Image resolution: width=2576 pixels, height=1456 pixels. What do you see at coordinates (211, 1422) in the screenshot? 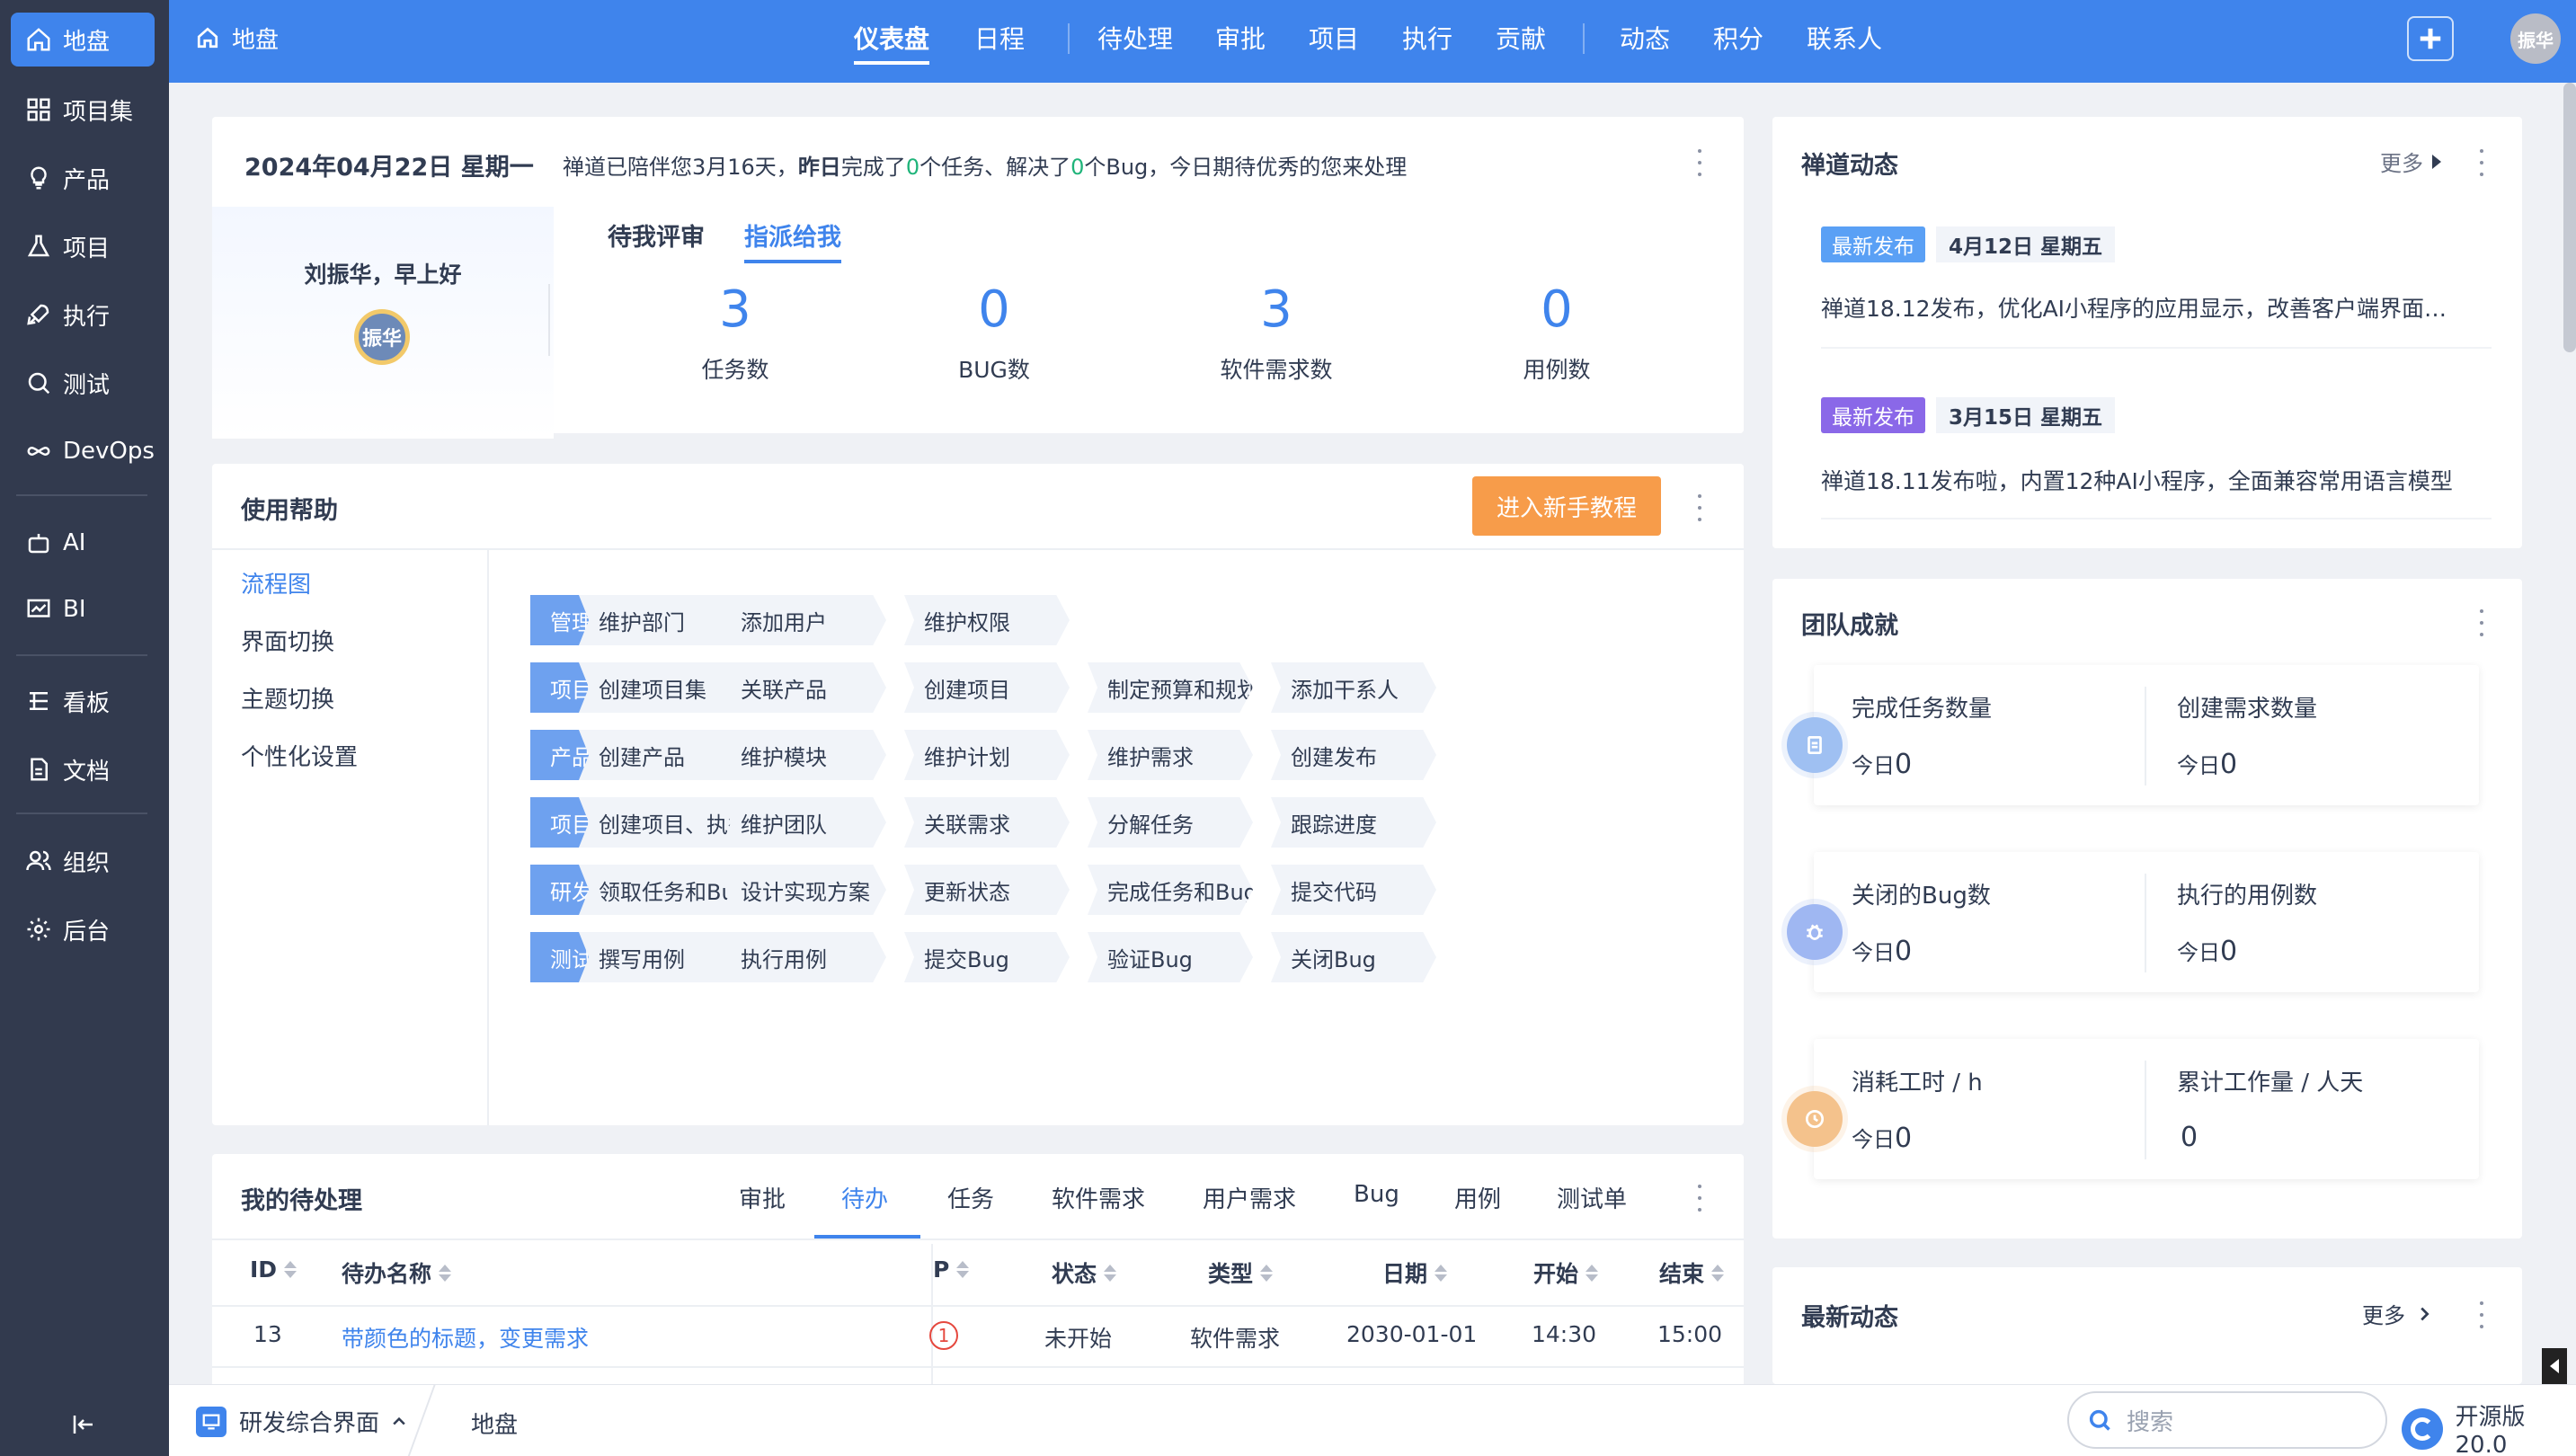
I see `monitor-icon` at bounding box center [211, 1422].